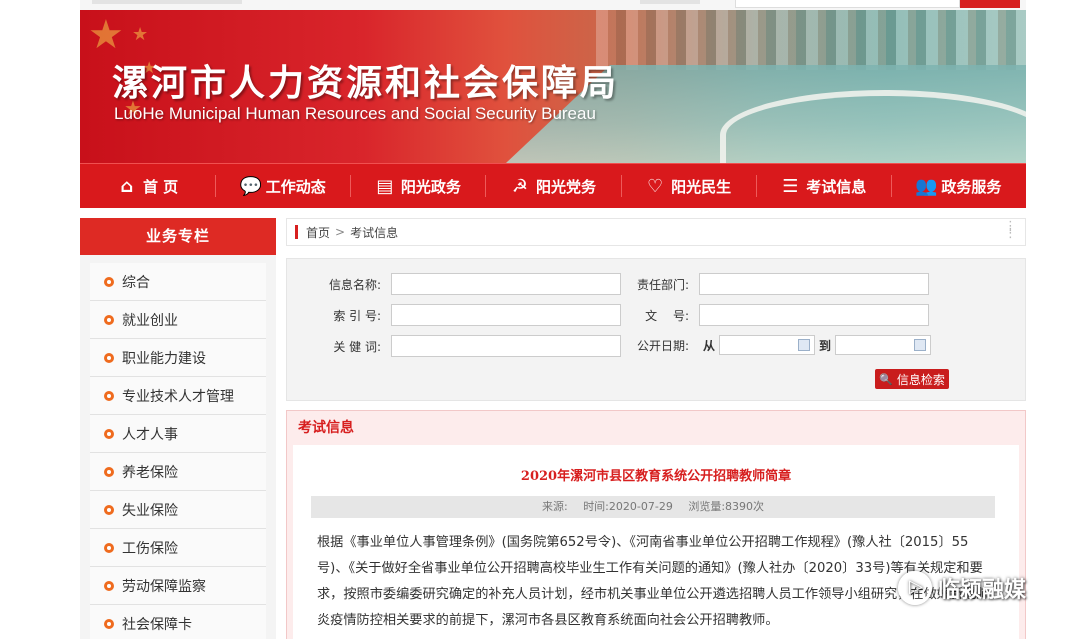 The image size is (1080, 639). I want to click on nav-item-services: 👥 政务服务, so click(958, 186).